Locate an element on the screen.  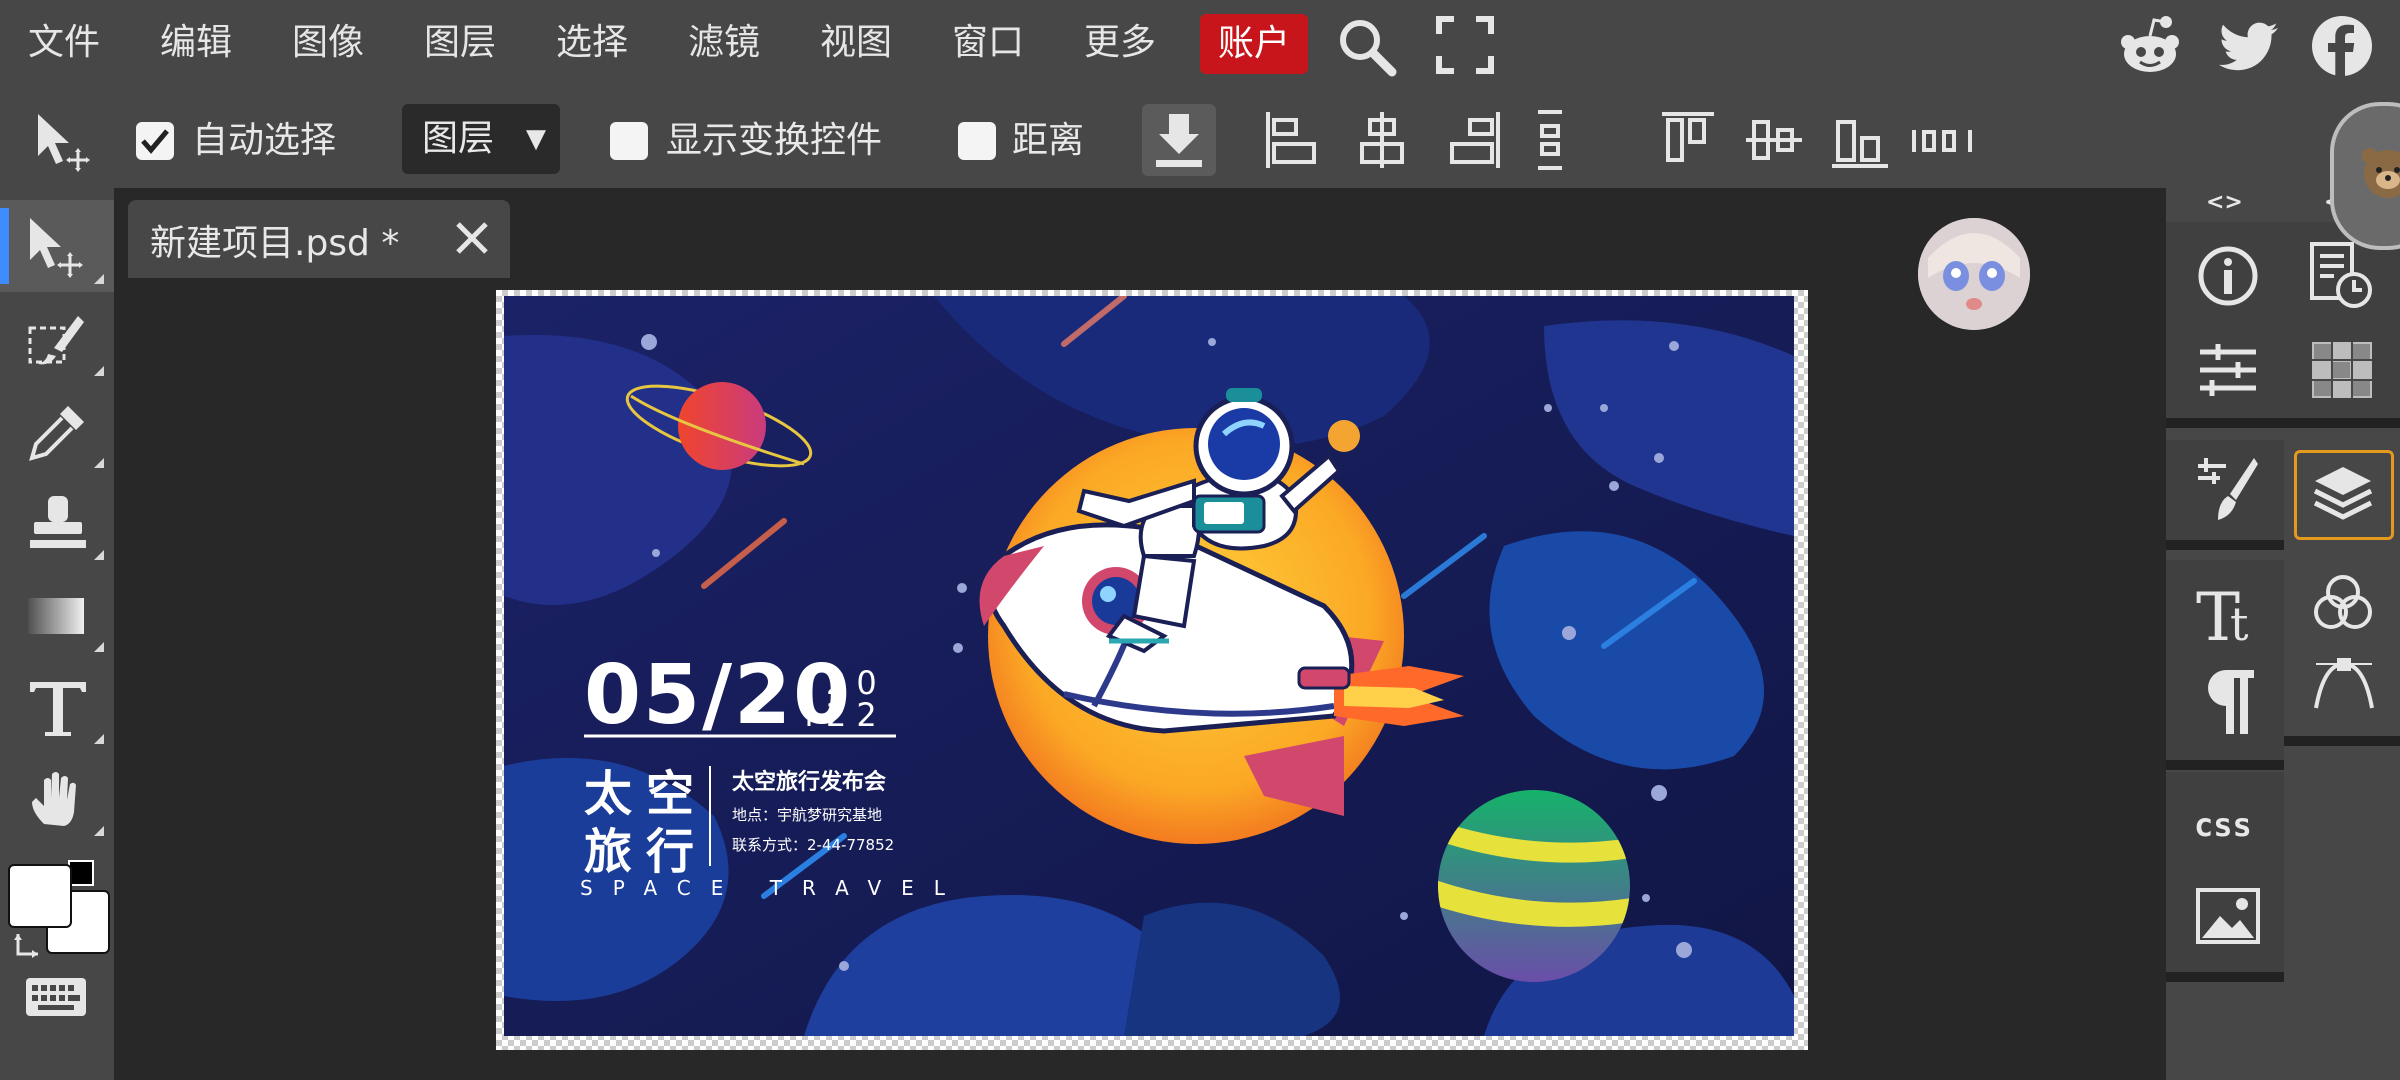
menu-bar: 文件 编辑 图像 图层 选择 滤镜 视图 窗口 更多 账户 is located at coordinates (1200, 46).